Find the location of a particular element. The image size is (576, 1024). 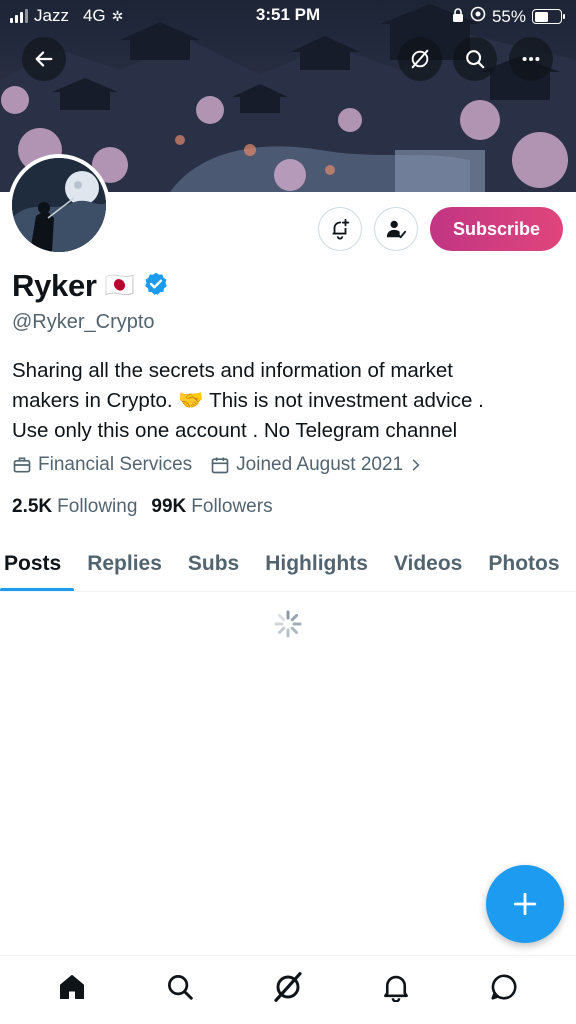

lock-icon is located at coordinates (458, 17).